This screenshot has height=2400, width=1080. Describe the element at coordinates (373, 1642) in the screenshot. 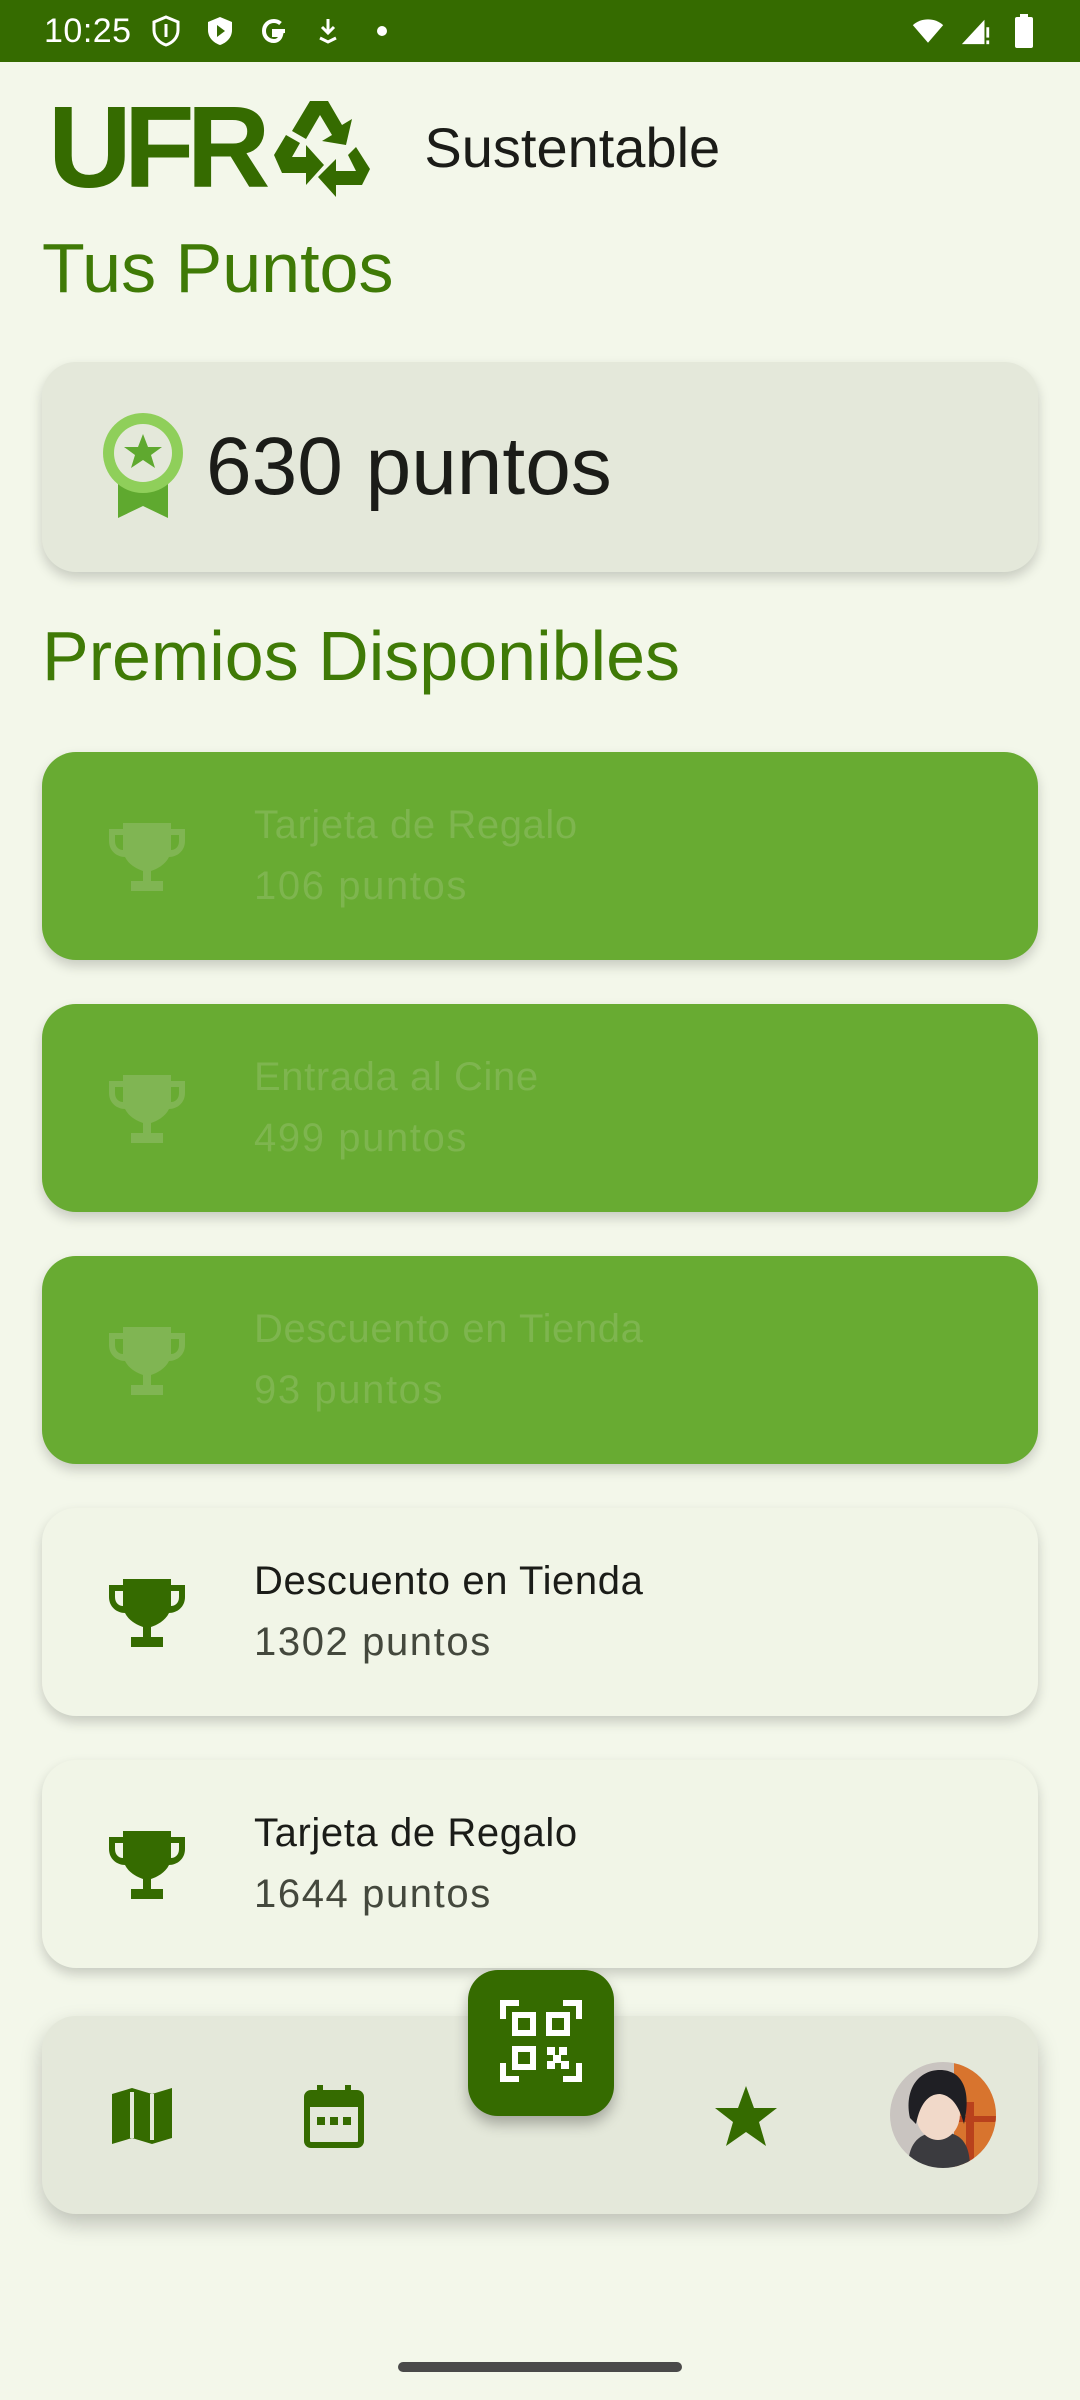

I see `prize-points: 1302 puntos` at that location.